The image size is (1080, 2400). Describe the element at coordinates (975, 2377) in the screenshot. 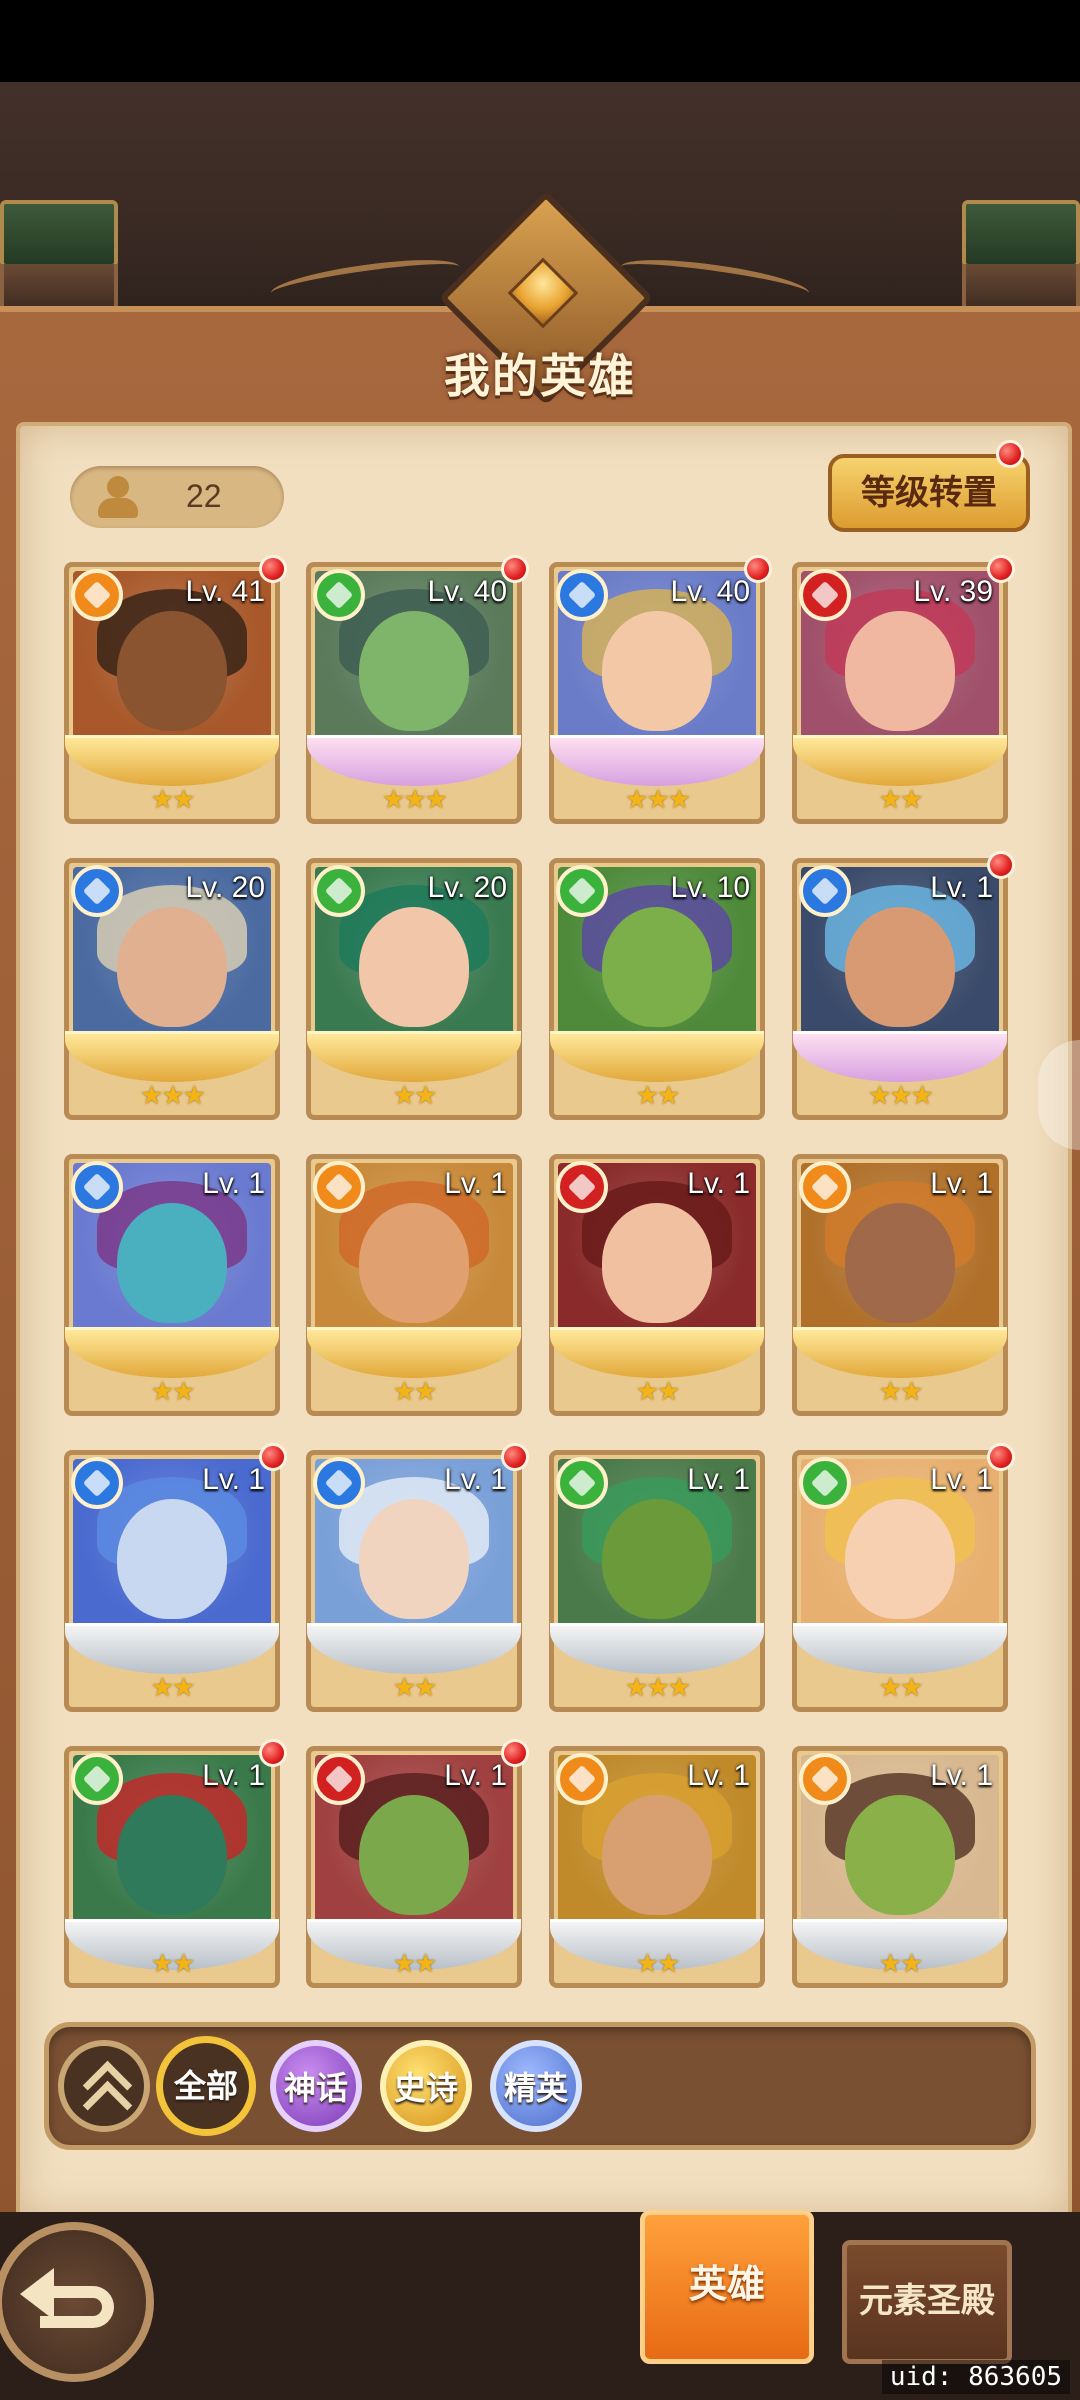

I see `uid-label: uid: 863605` at that location.